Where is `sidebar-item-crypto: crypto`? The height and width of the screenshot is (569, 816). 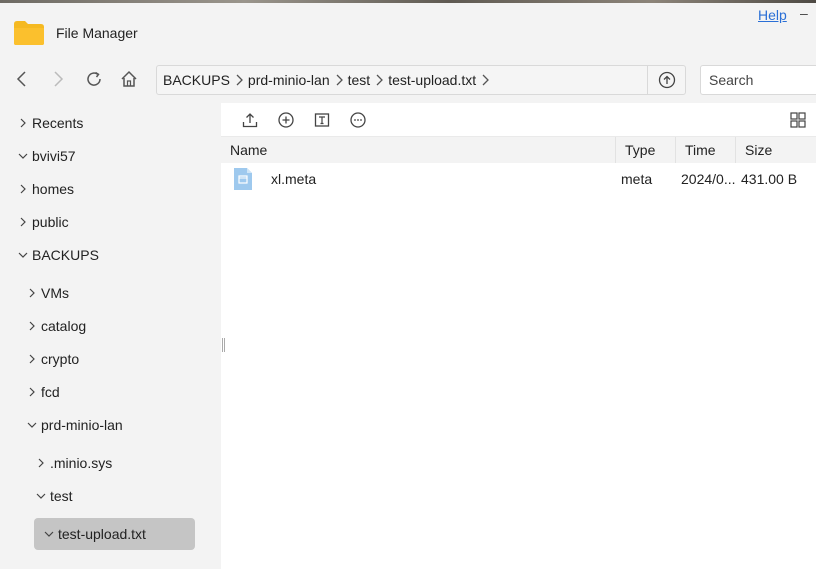 sidebar-item-crypto: crypto is located at coordinates (53, 359).